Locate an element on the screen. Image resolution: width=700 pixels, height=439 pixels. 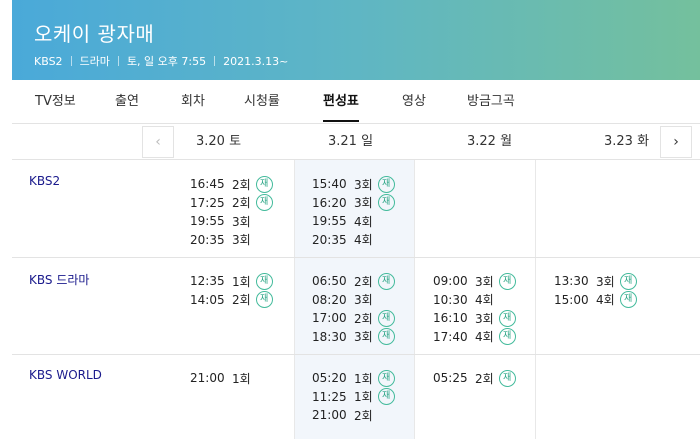
schedule-entry: 15:40 3회 재 is located at coordinates (372, 184).